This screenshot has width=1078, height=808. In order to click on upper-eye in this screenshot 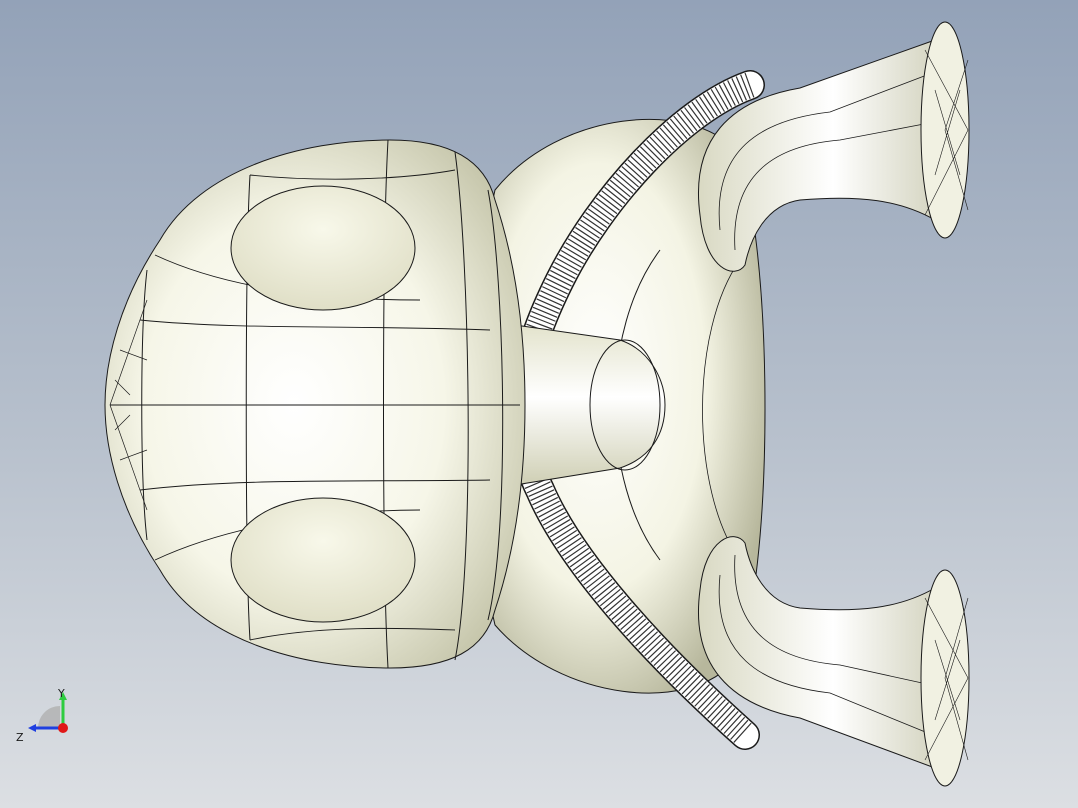, I will do `click(323, 248)`.